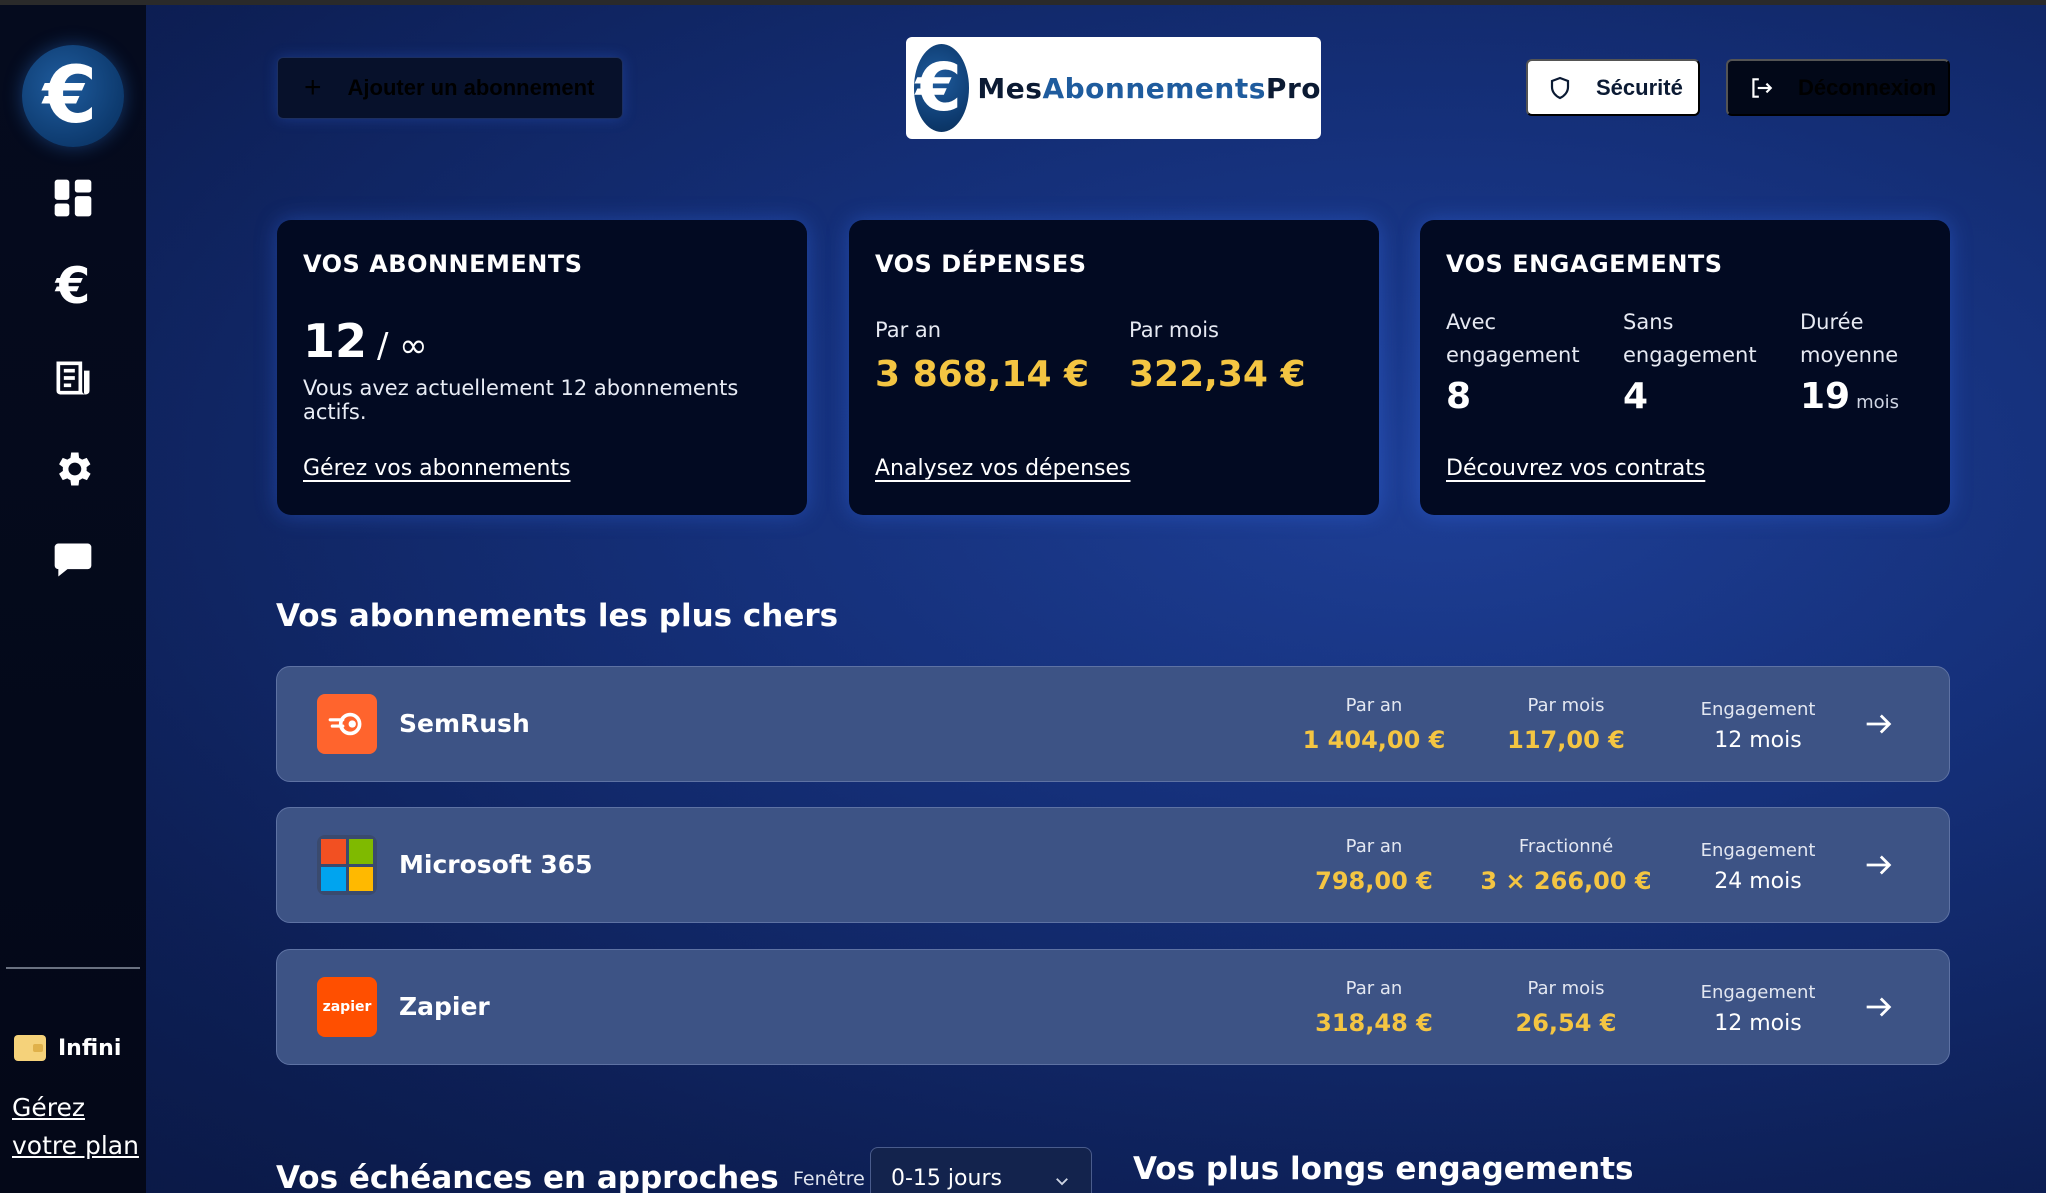 Image resolution: width=2046 pixels, height=1193 pixels. I want to click on sidebar-item-subscriptions: €, so click(73, 286).